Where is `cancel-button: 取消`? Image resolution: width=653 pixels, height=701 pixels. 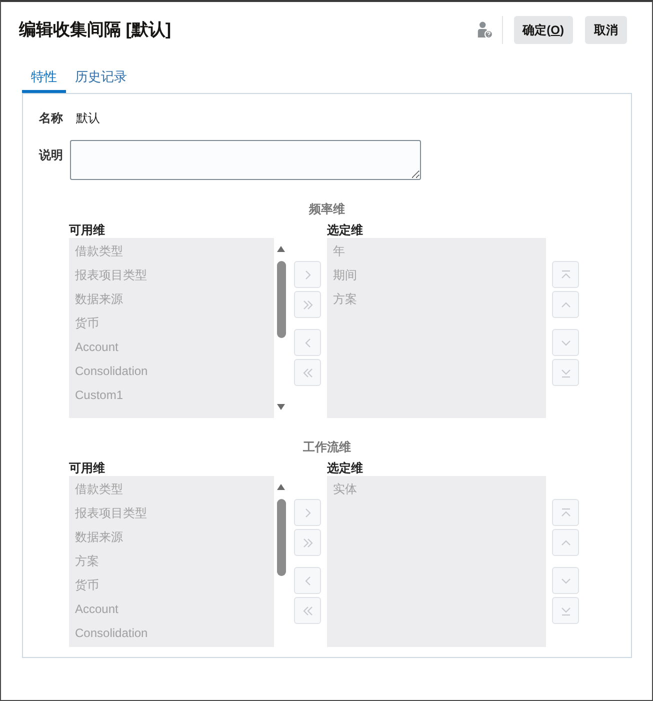
cancel-button: 取消 is located at coordinates (606, 30).